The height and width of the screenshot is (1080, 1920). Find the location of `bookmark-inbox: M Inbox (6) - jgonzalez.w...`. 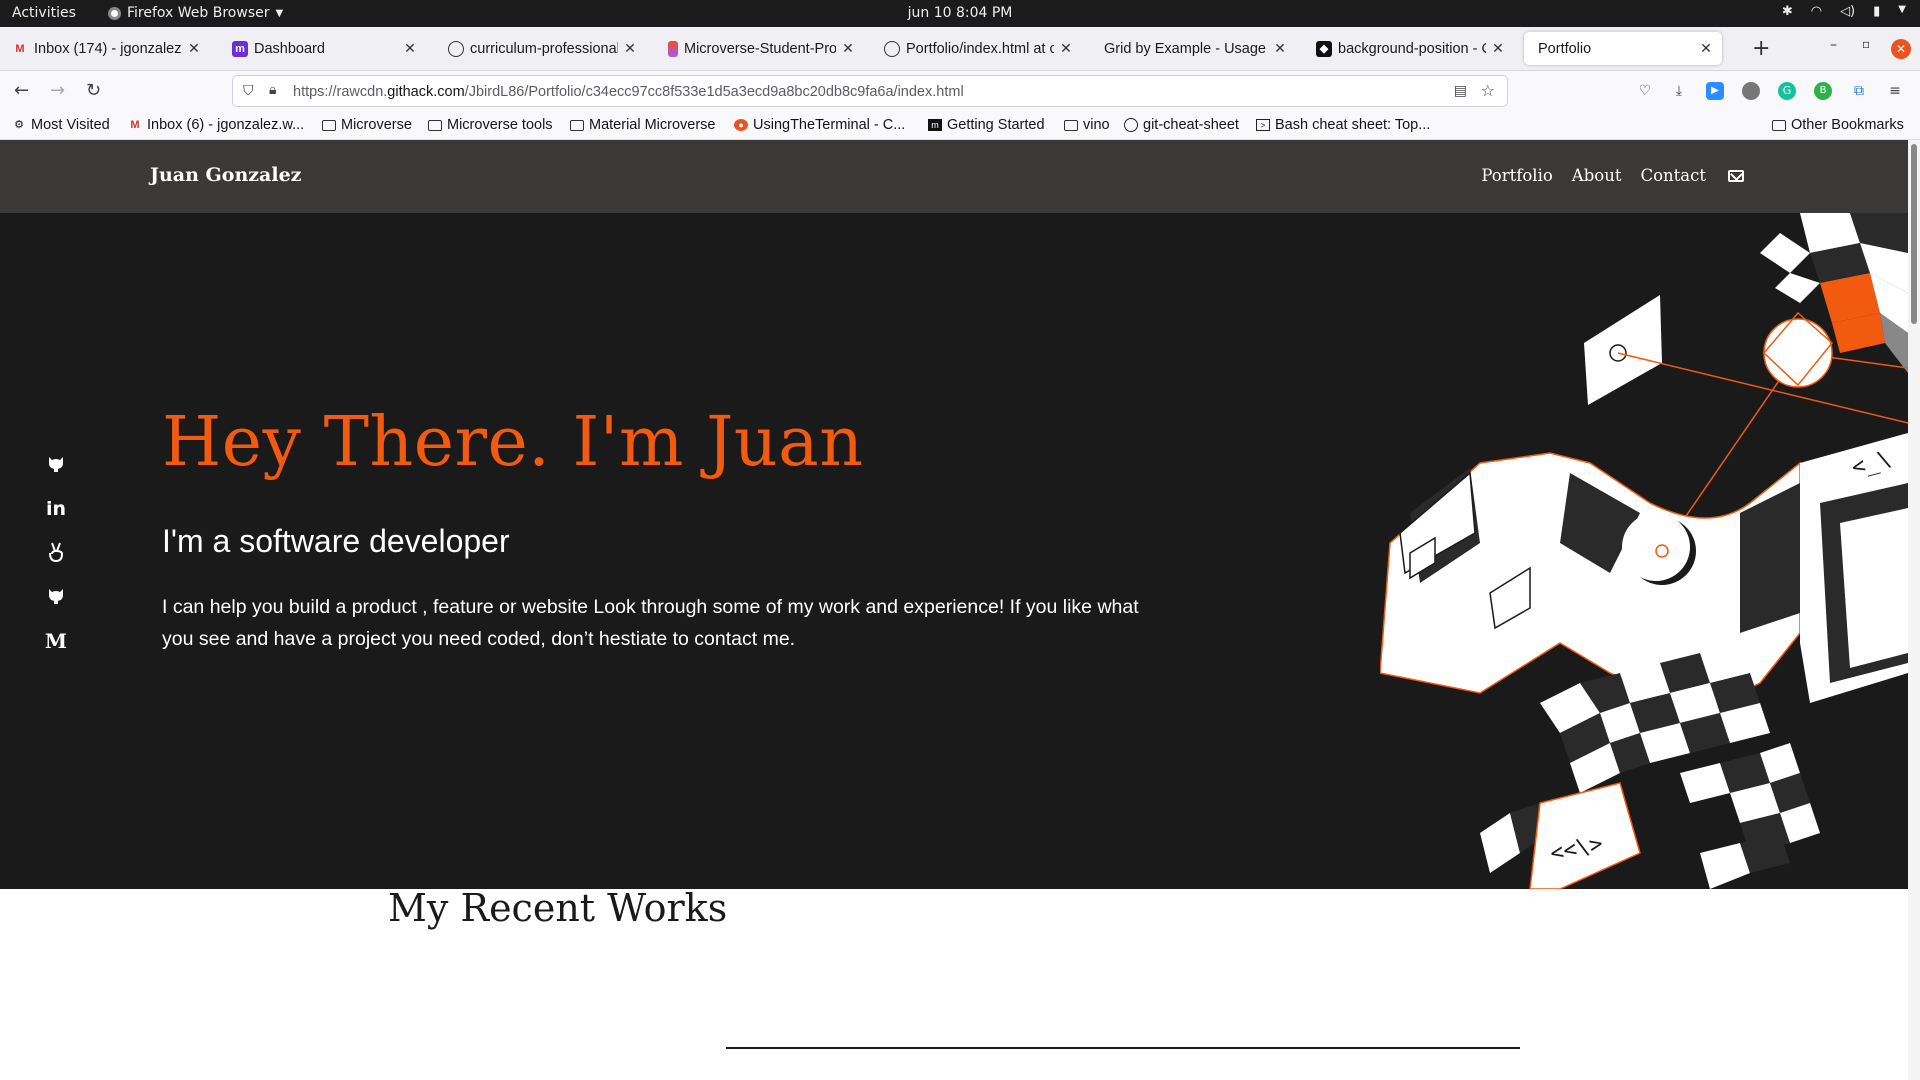

bookmark-inbox: M Inbox (6) - jgonzalez.w... is located at coordinates (216, 125).